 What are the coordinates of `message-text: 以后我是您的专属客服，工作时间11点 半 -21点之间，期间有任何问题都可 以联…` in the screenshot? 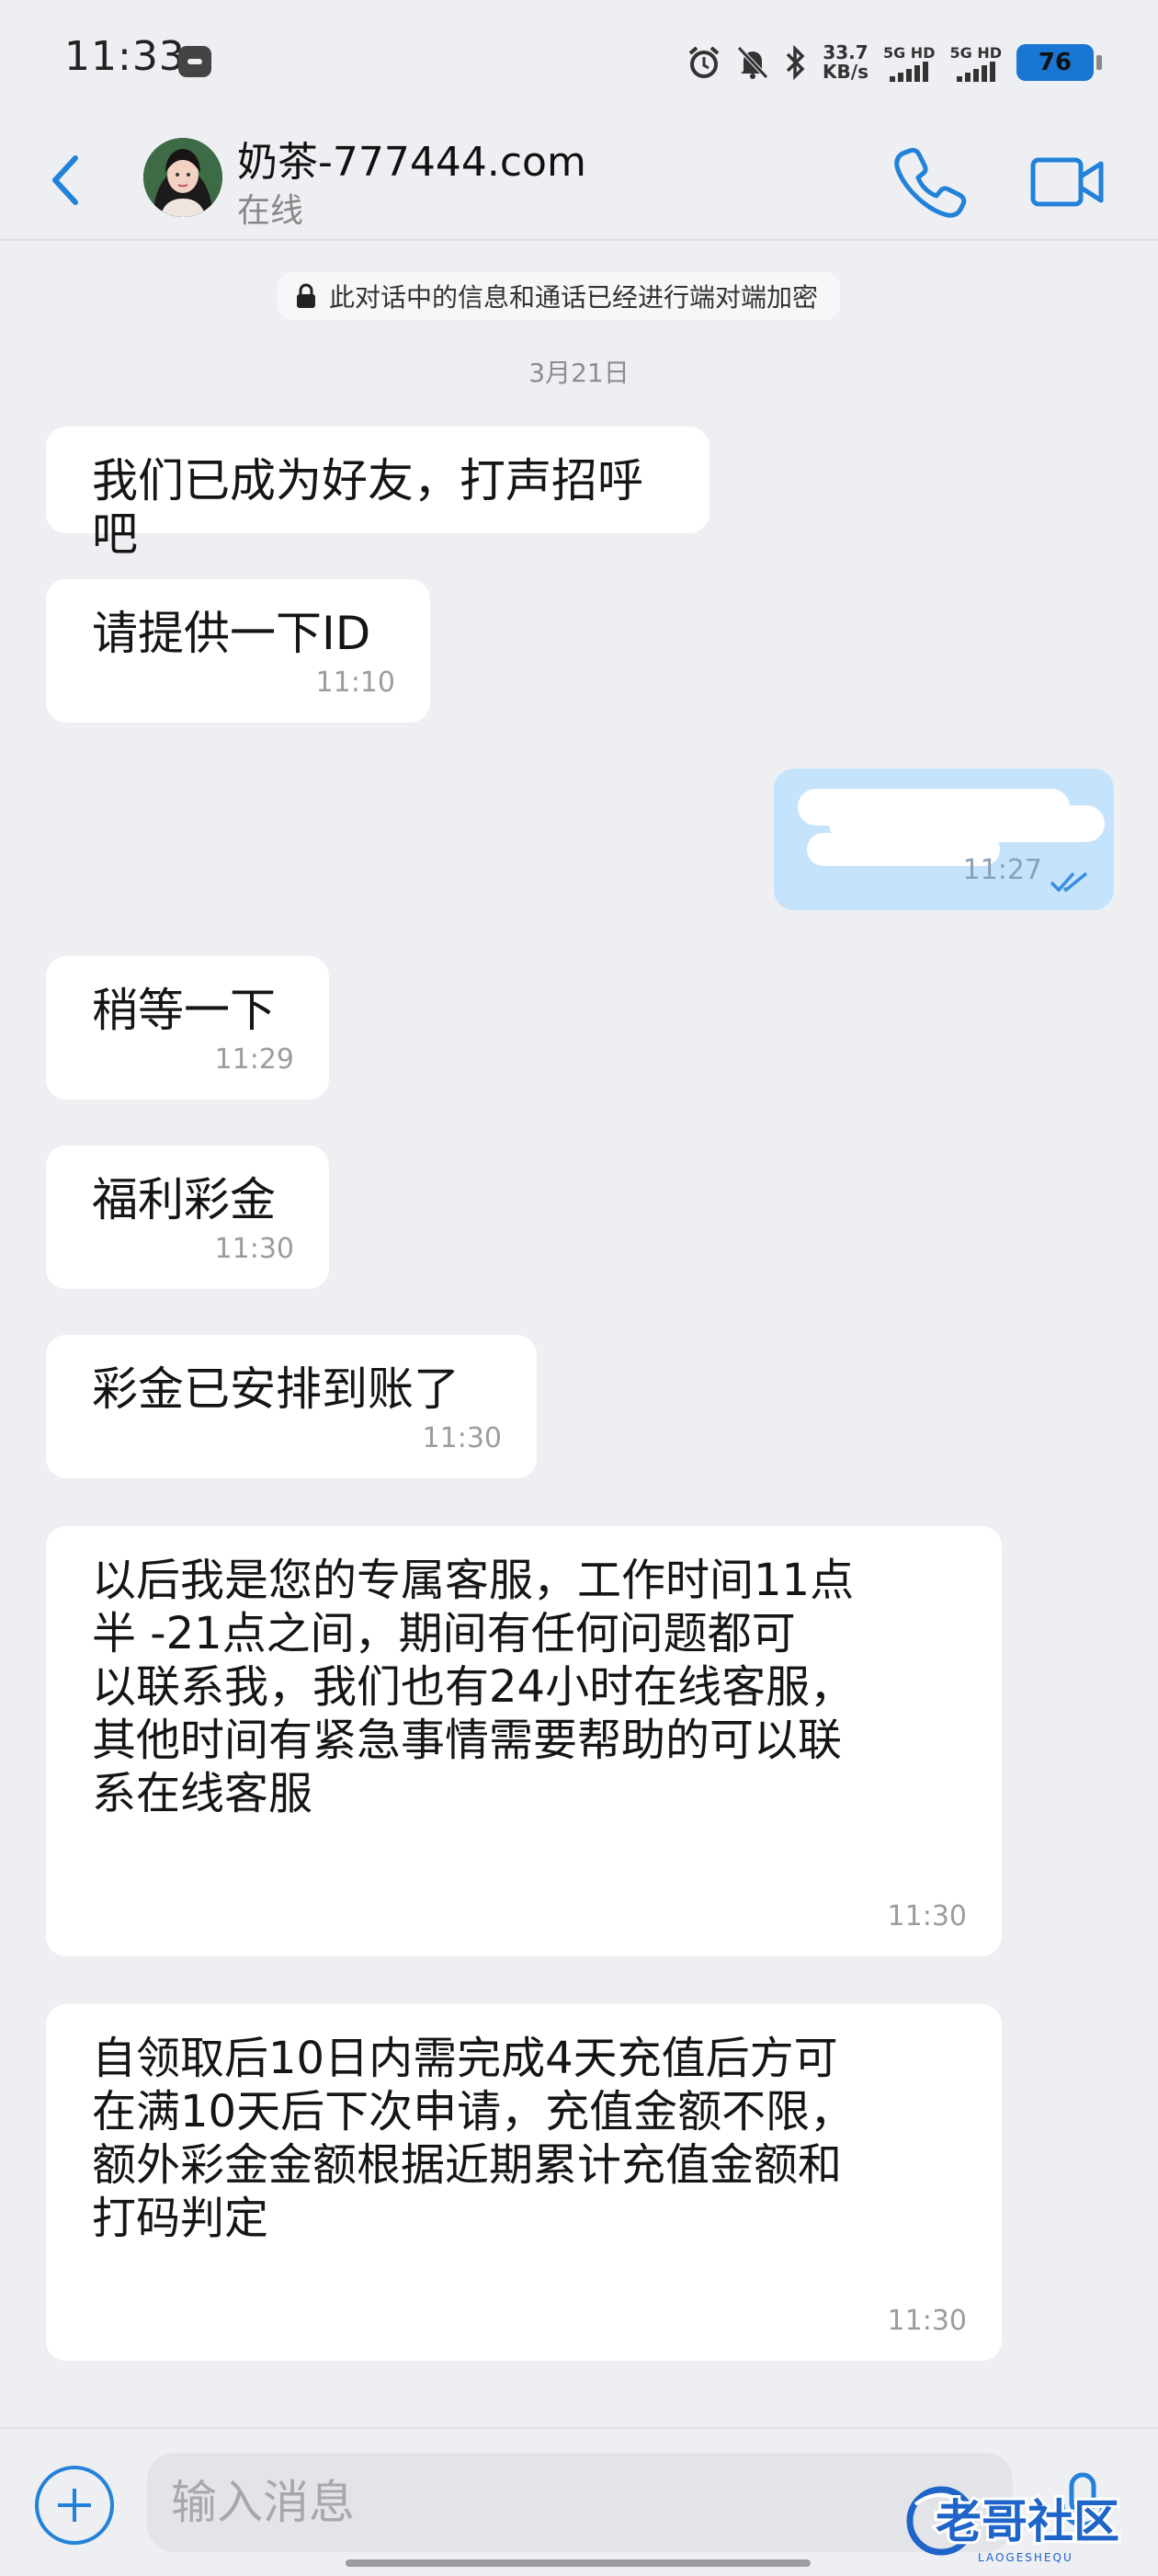 It's located at (474, 1687).